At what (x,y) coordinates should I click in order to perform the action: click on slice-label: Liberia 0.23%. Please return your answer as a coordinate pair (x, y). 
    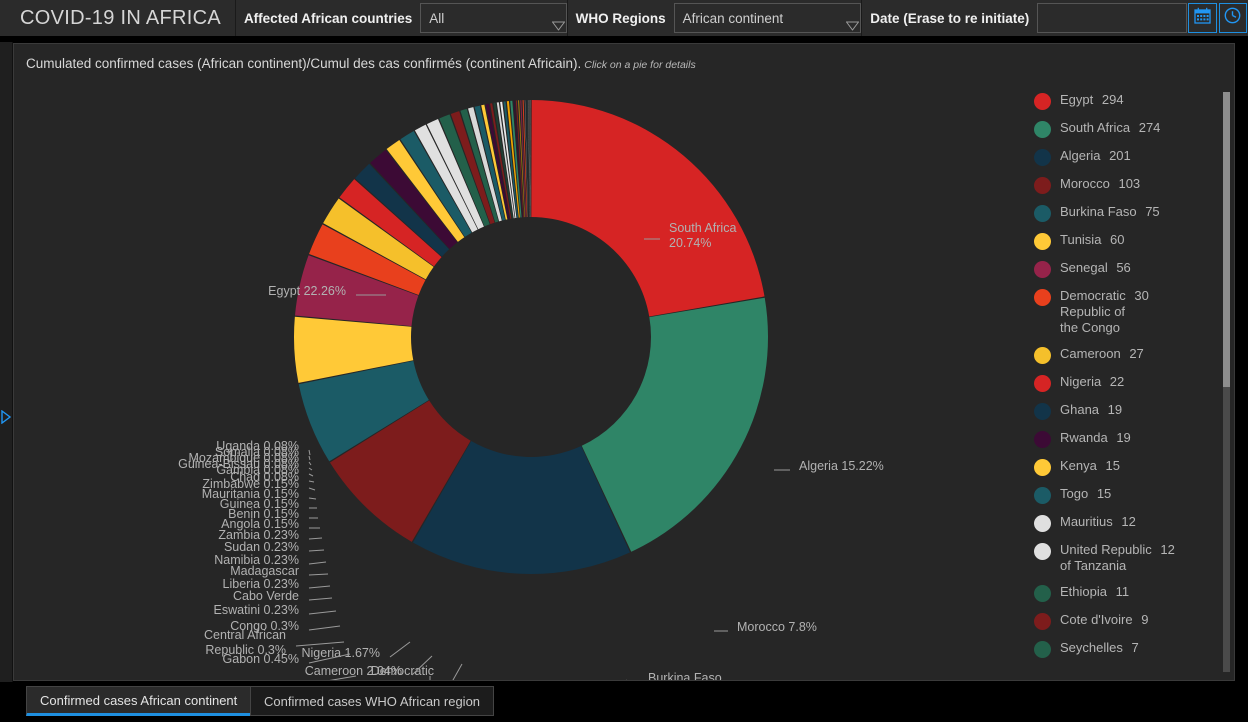
    Looking at the image, I should click on (261, 584).